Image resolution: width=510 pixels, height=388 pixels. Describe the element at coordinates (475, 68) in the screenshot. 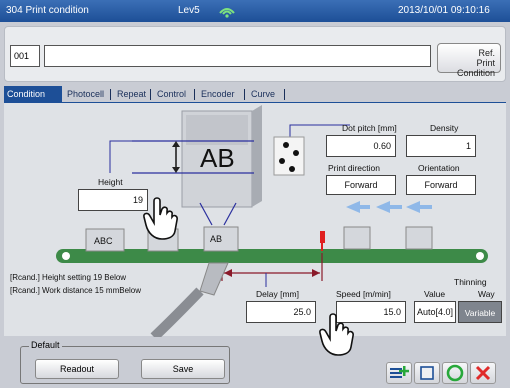

I see `ref-button-line2: Print Condition` at that location.